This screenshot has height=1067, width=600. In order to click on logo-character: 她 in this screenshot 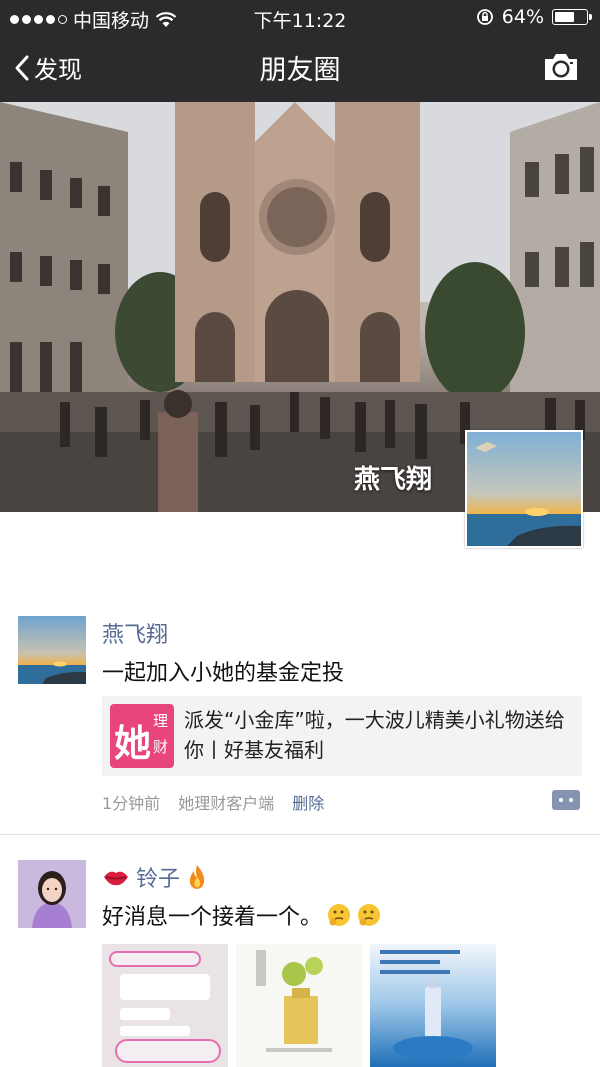, I will do `click(132, 743)`.